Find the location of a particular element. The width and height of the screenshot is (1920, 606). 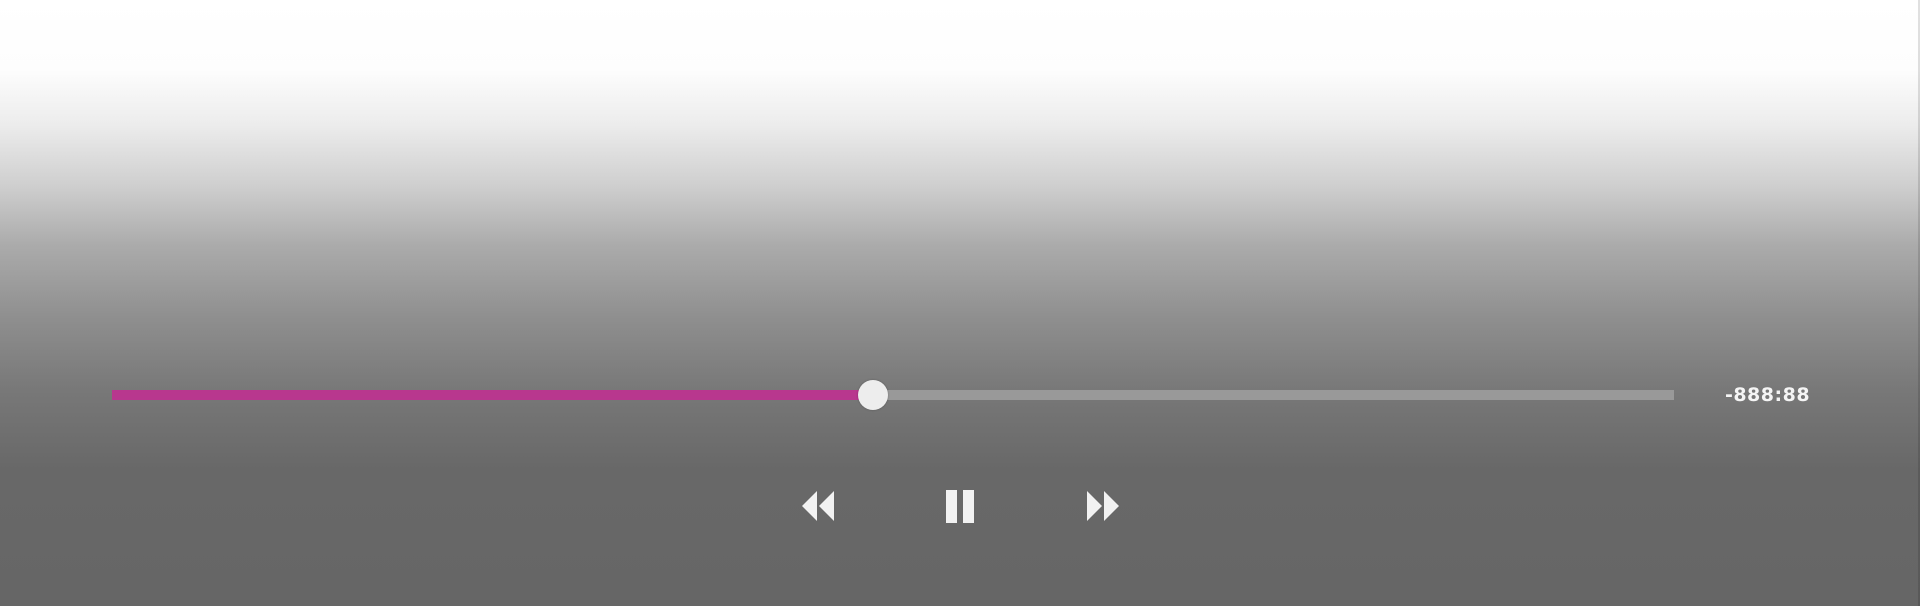

seek-bar is located at coordinates (893, 395).